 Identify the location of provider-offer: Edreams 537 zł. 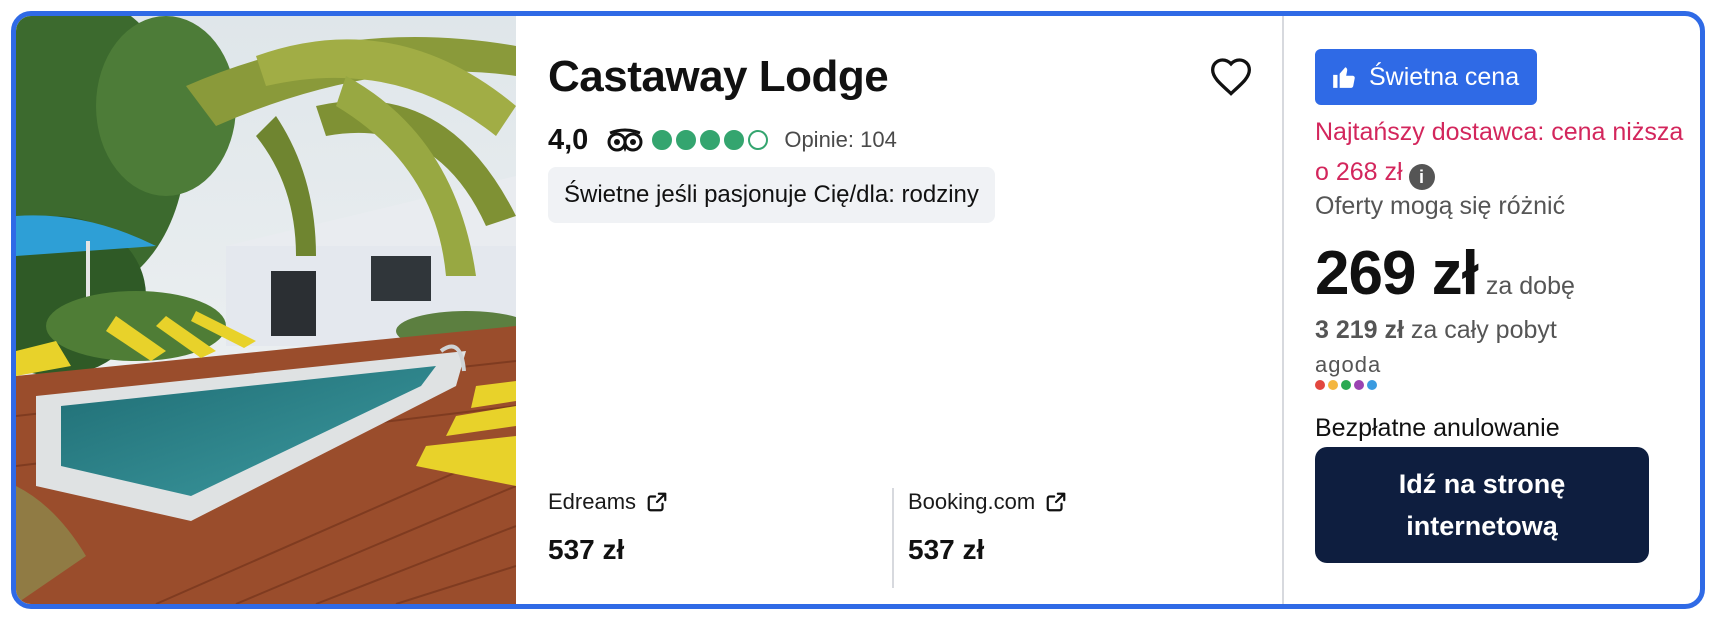
(713, 538).